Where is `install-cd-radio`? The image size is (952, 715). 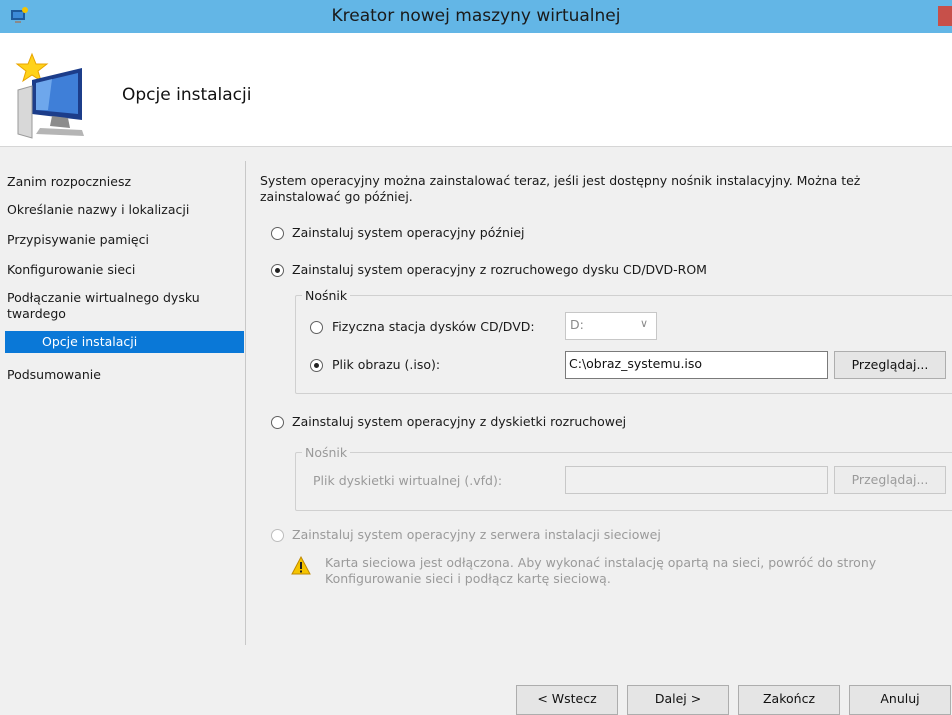 install-cd-radio is located at coordinates (277, 270).